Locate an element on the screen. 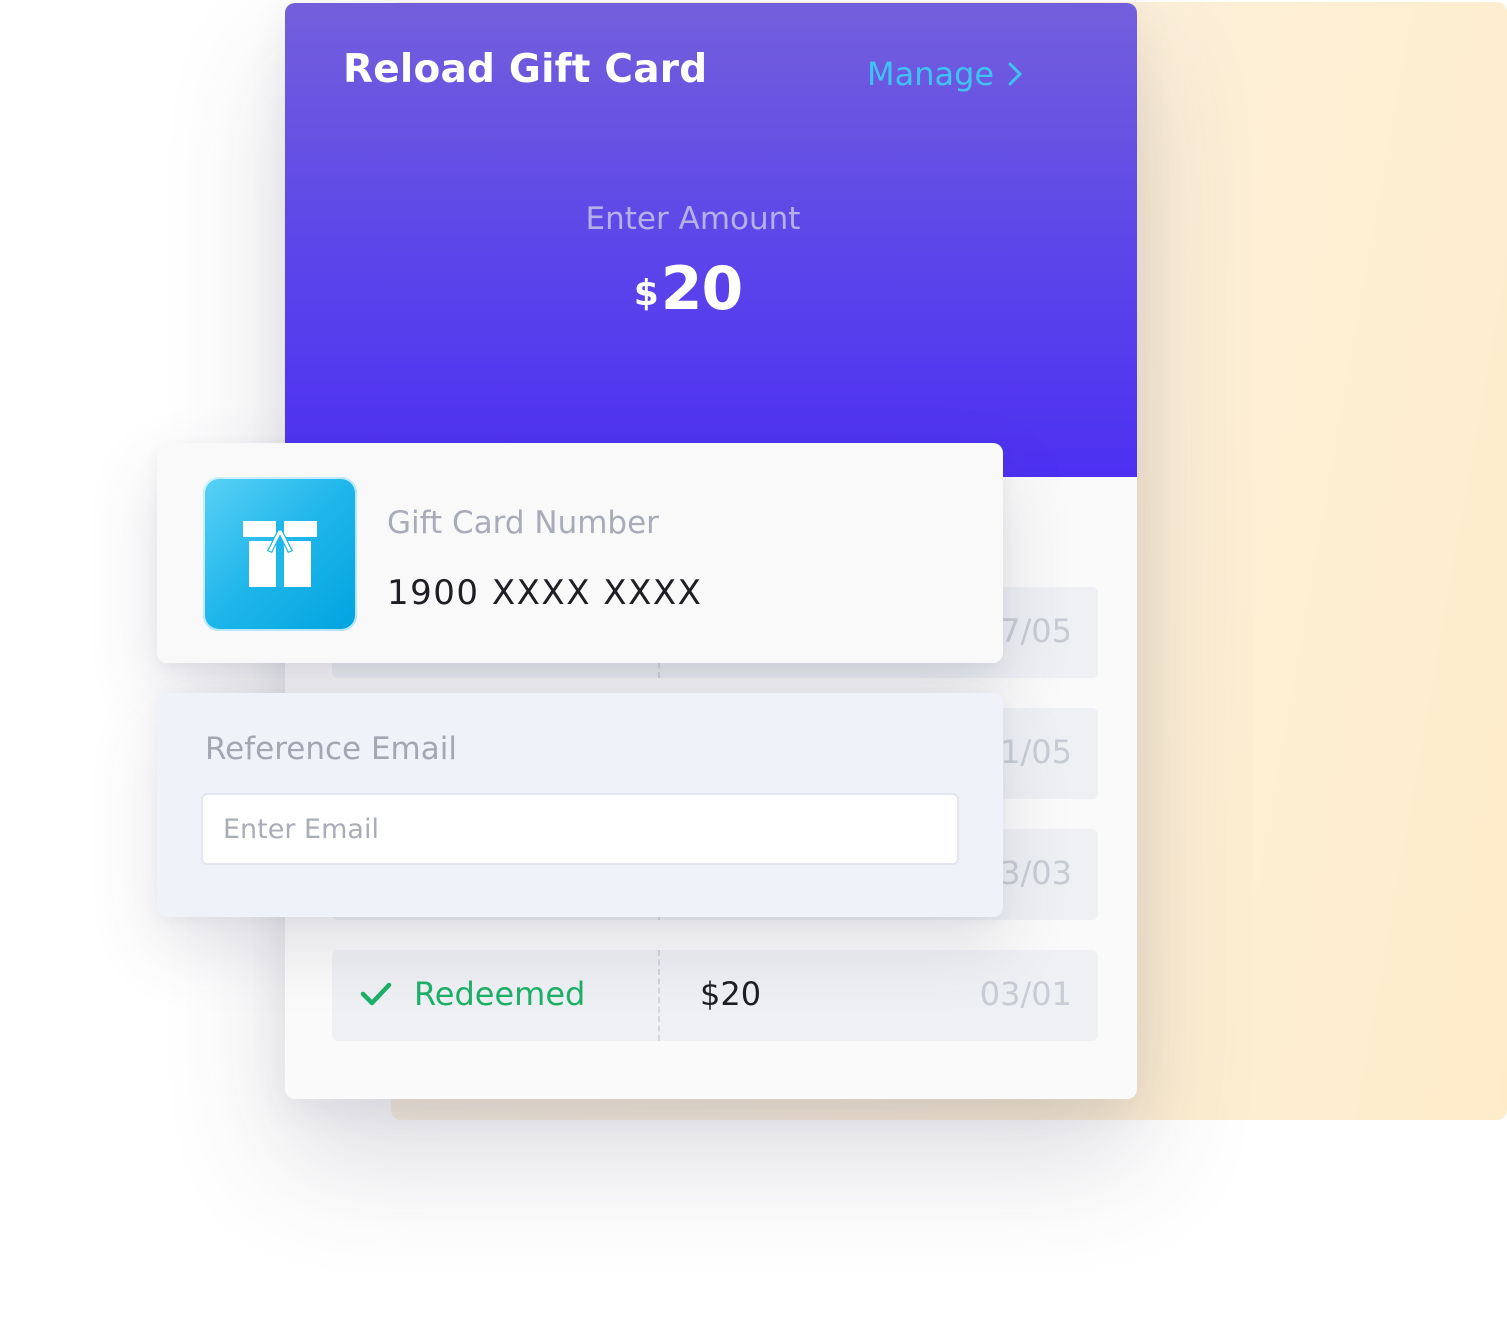 This screenshot has width=1507, height=1339. manage-link: Manage is located at coordinates (944, 74).